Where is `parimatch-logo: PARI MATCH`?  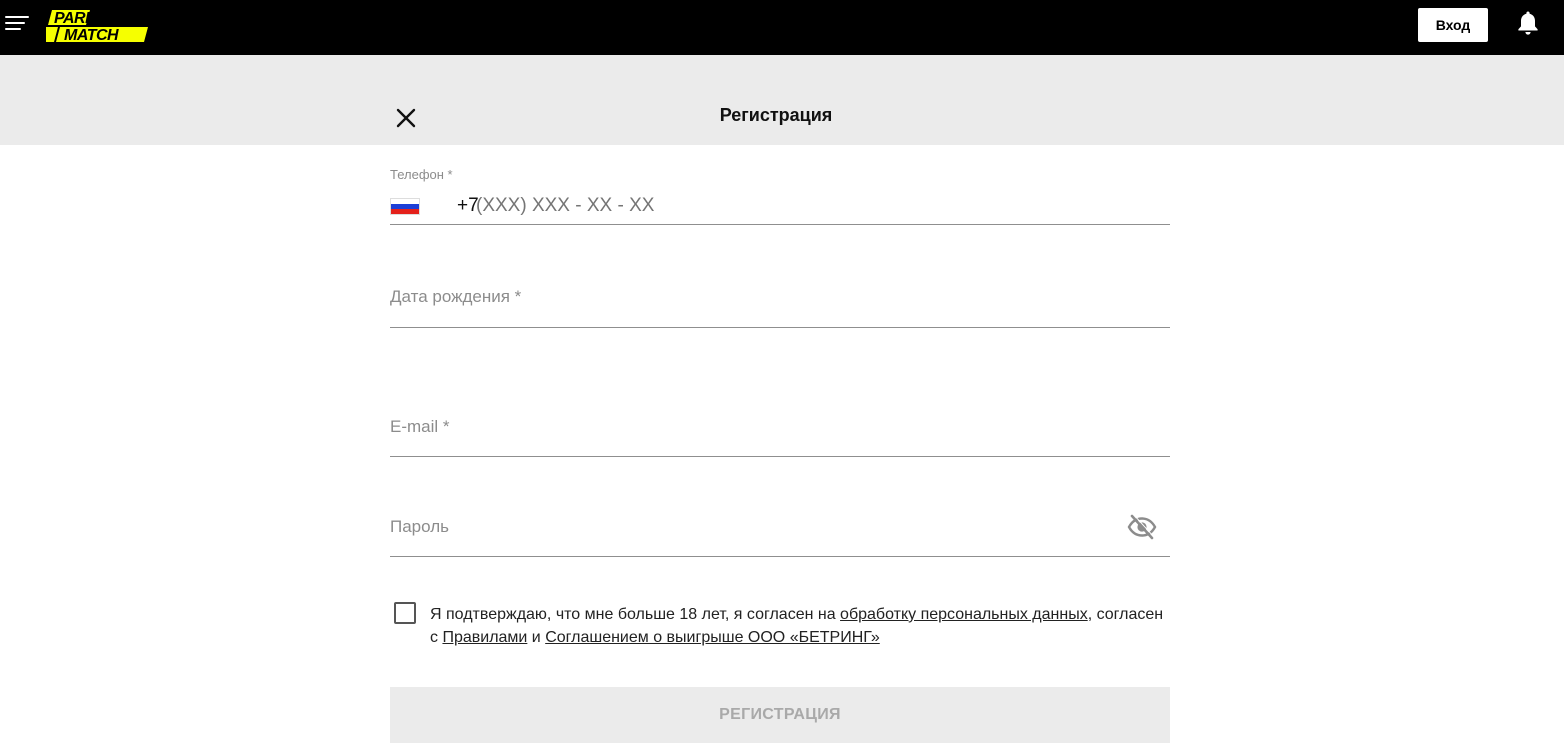 parimatch-logo: PARI MATCH is located at coordinates (96, 26).